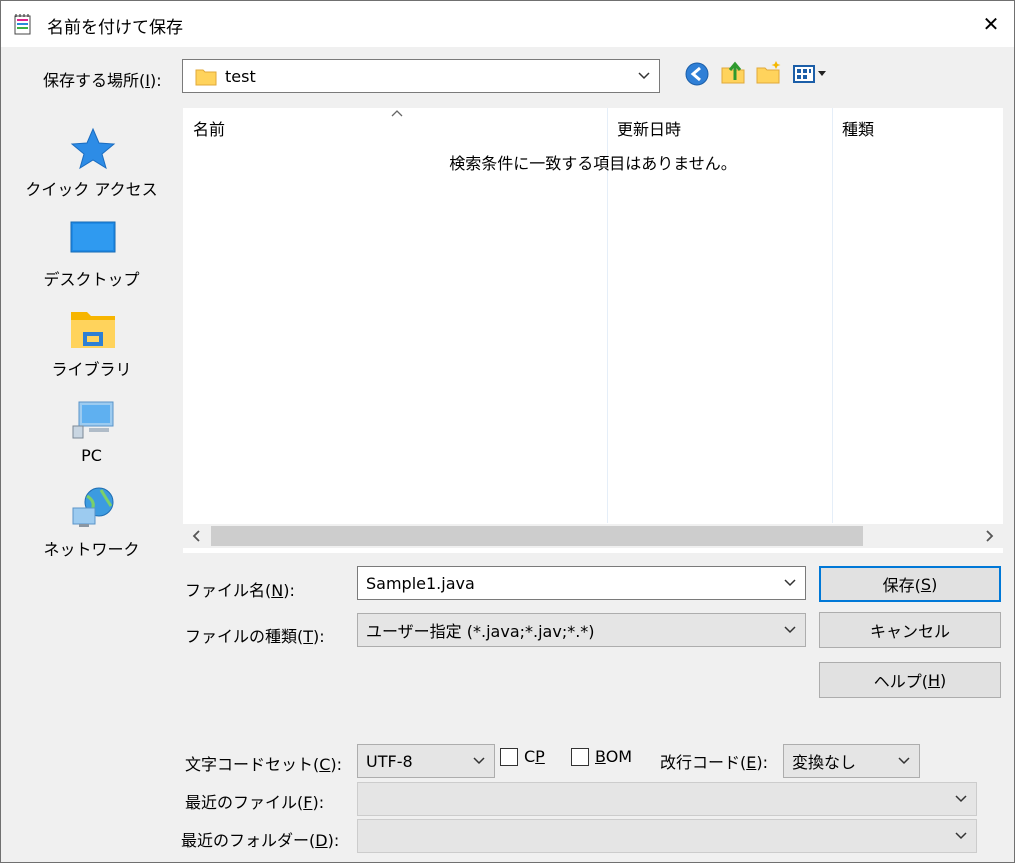 This screenshot has width=1015, height=863. What do you see at coordinates (926, 584) in the screenshot?
I see `save-button-accesskey: S` at bounding box center [926, 584].